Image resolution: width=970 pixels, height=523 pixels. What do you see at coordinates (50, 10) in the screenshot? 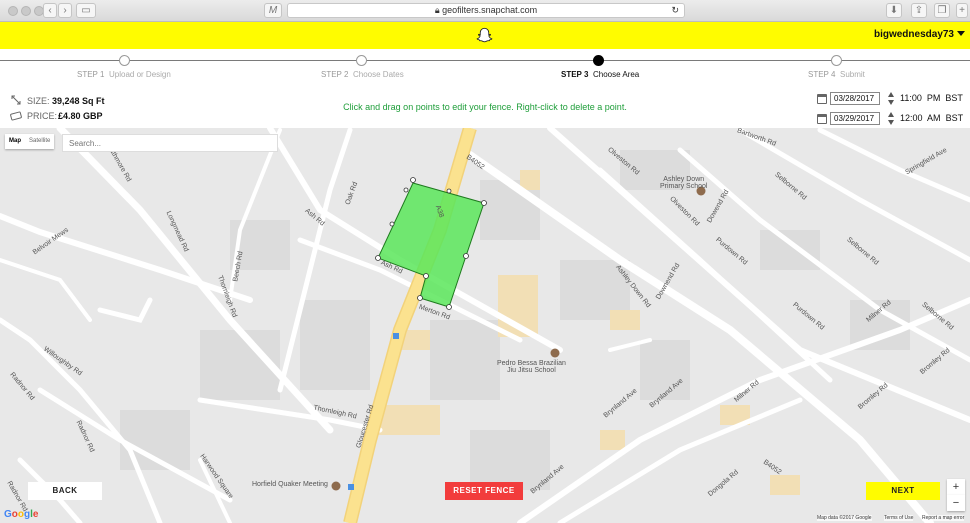
I see `back-arrow-icon: ‹` at bounding box center [50, 10].